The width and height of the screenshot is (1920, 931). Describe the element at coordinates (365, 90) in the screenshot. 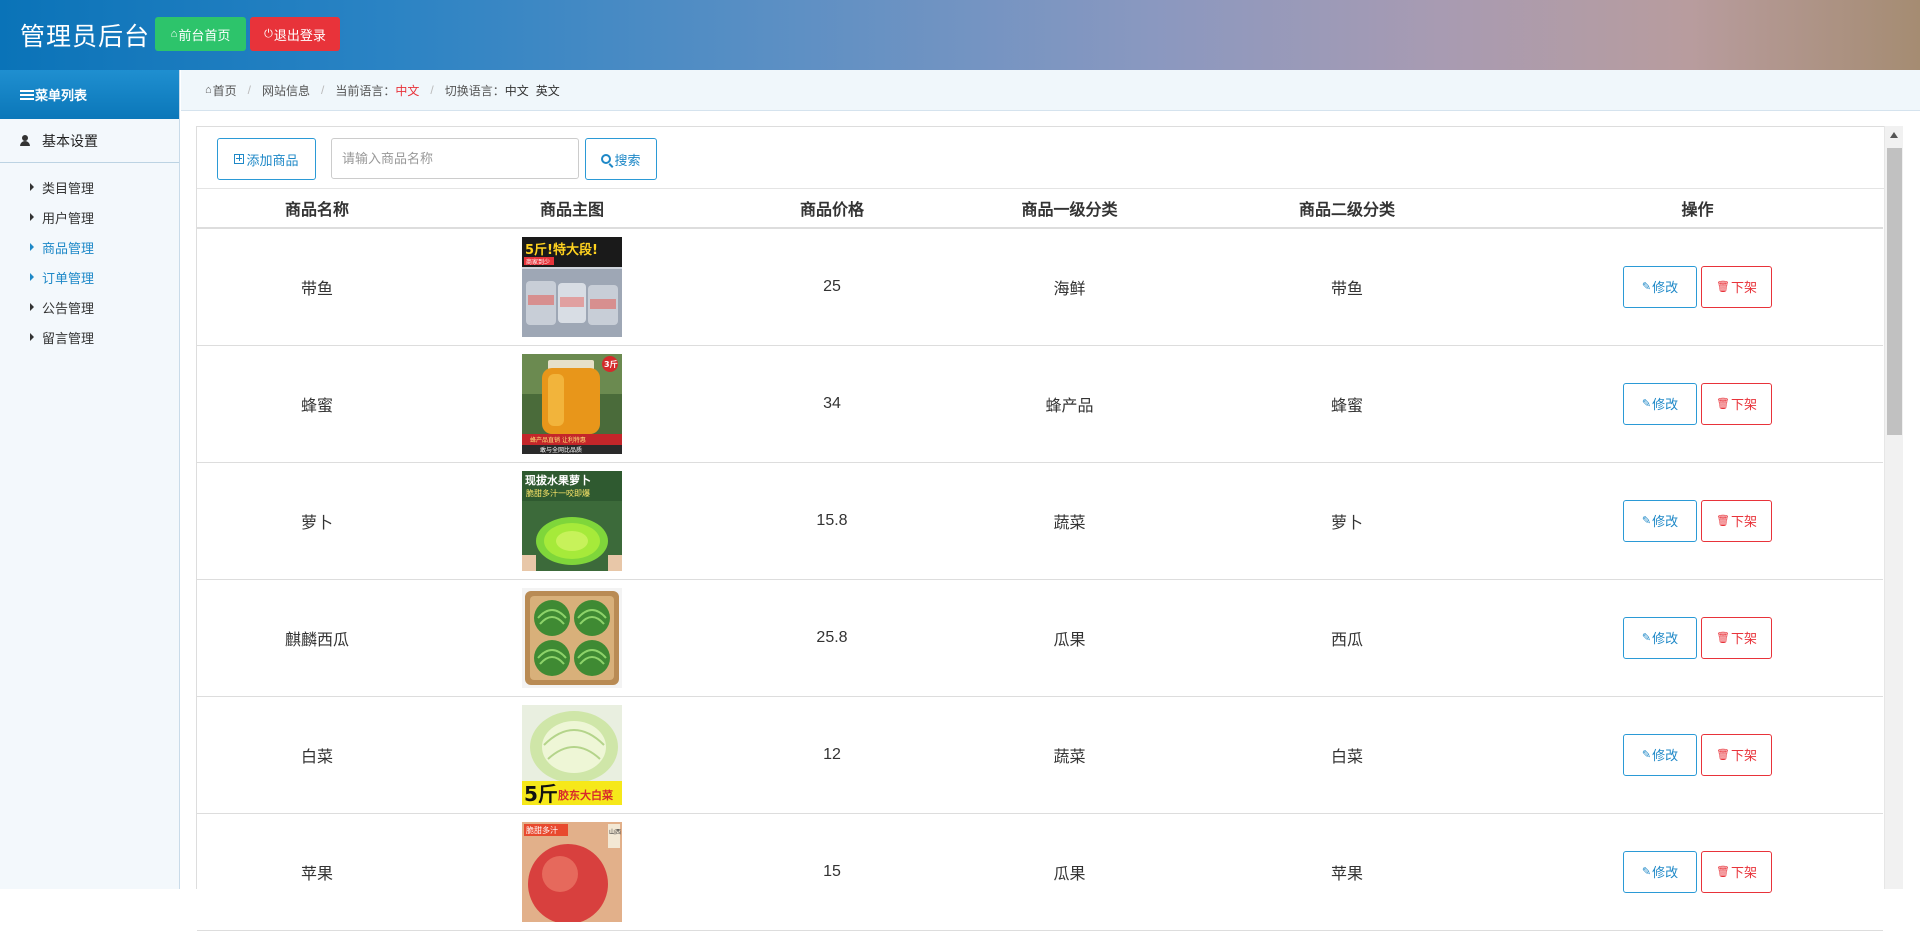

I see `current-language-label: 当前语言：` at that location.